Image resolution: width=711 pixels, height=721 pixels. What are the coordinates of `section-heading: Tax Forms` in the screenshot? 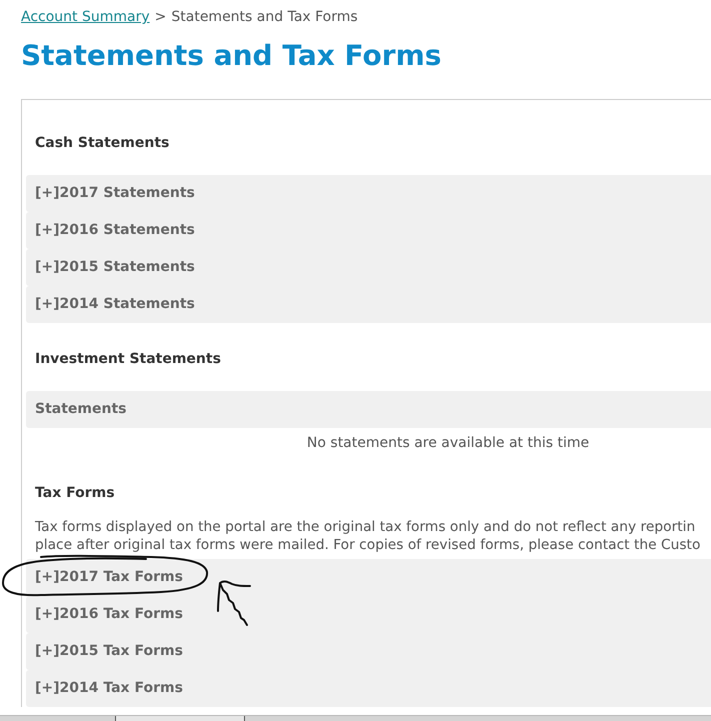 It's located at (75, 493).